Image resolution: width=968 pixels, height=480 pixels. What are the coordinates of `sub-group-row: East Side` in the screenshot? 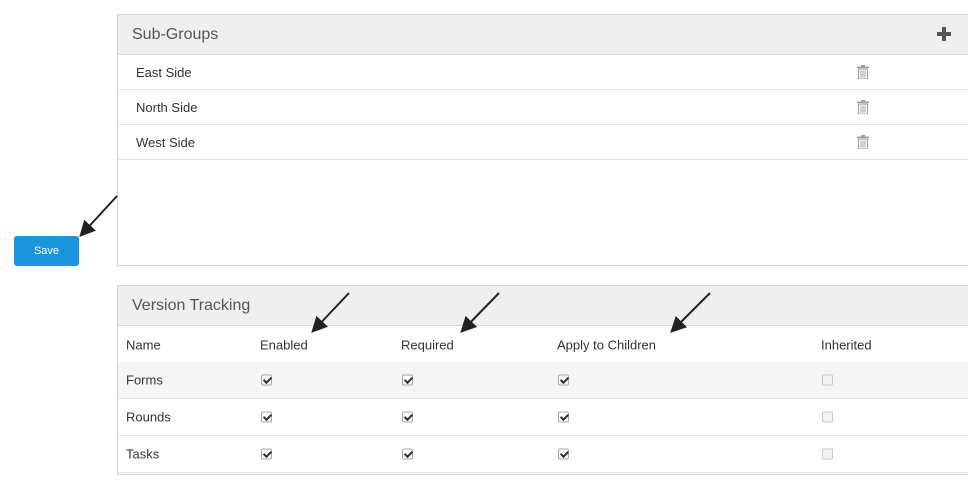 It's located at (543, 72).